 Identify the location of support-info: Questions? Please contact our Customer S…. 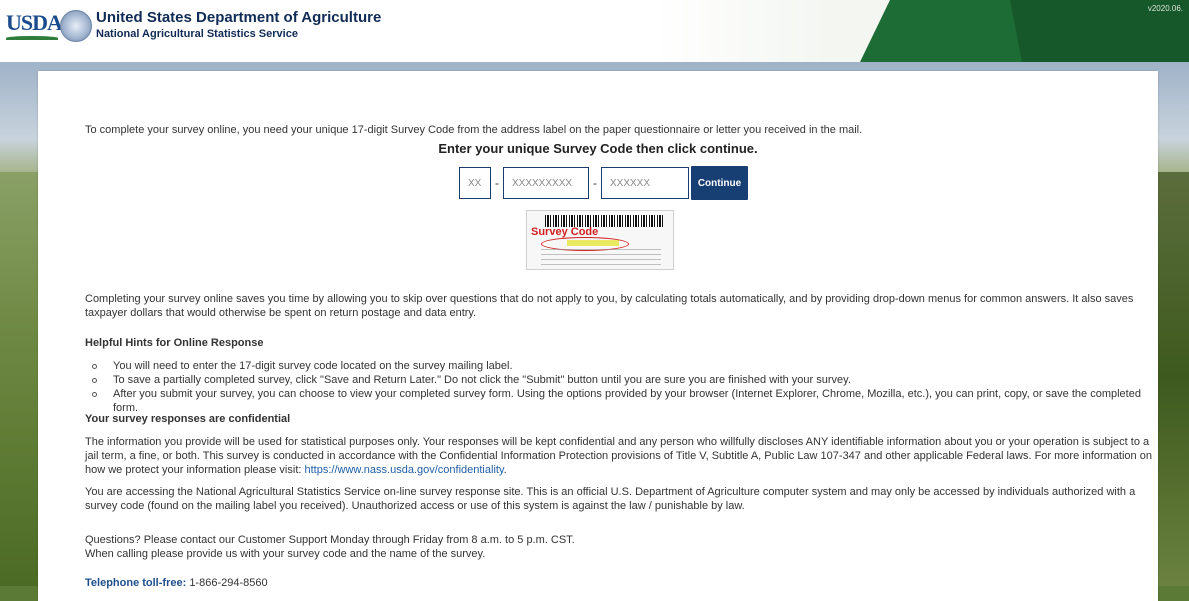
(330, 547).